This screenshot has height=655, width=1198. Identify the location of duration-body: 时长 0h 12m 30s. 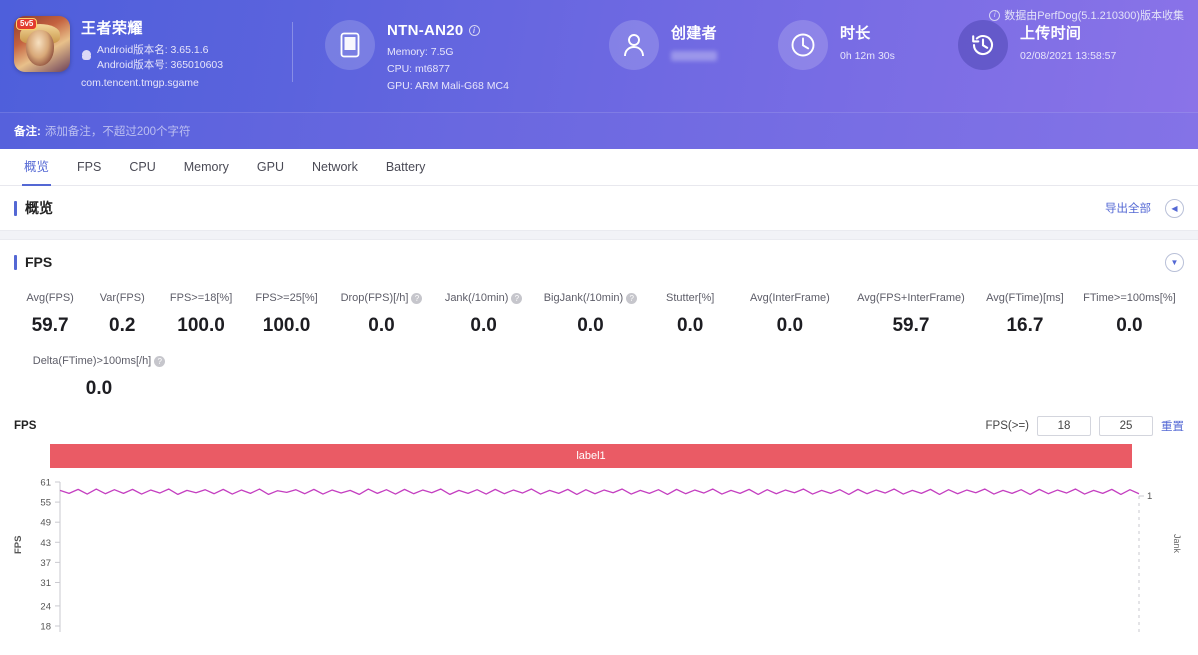
(867, 42).